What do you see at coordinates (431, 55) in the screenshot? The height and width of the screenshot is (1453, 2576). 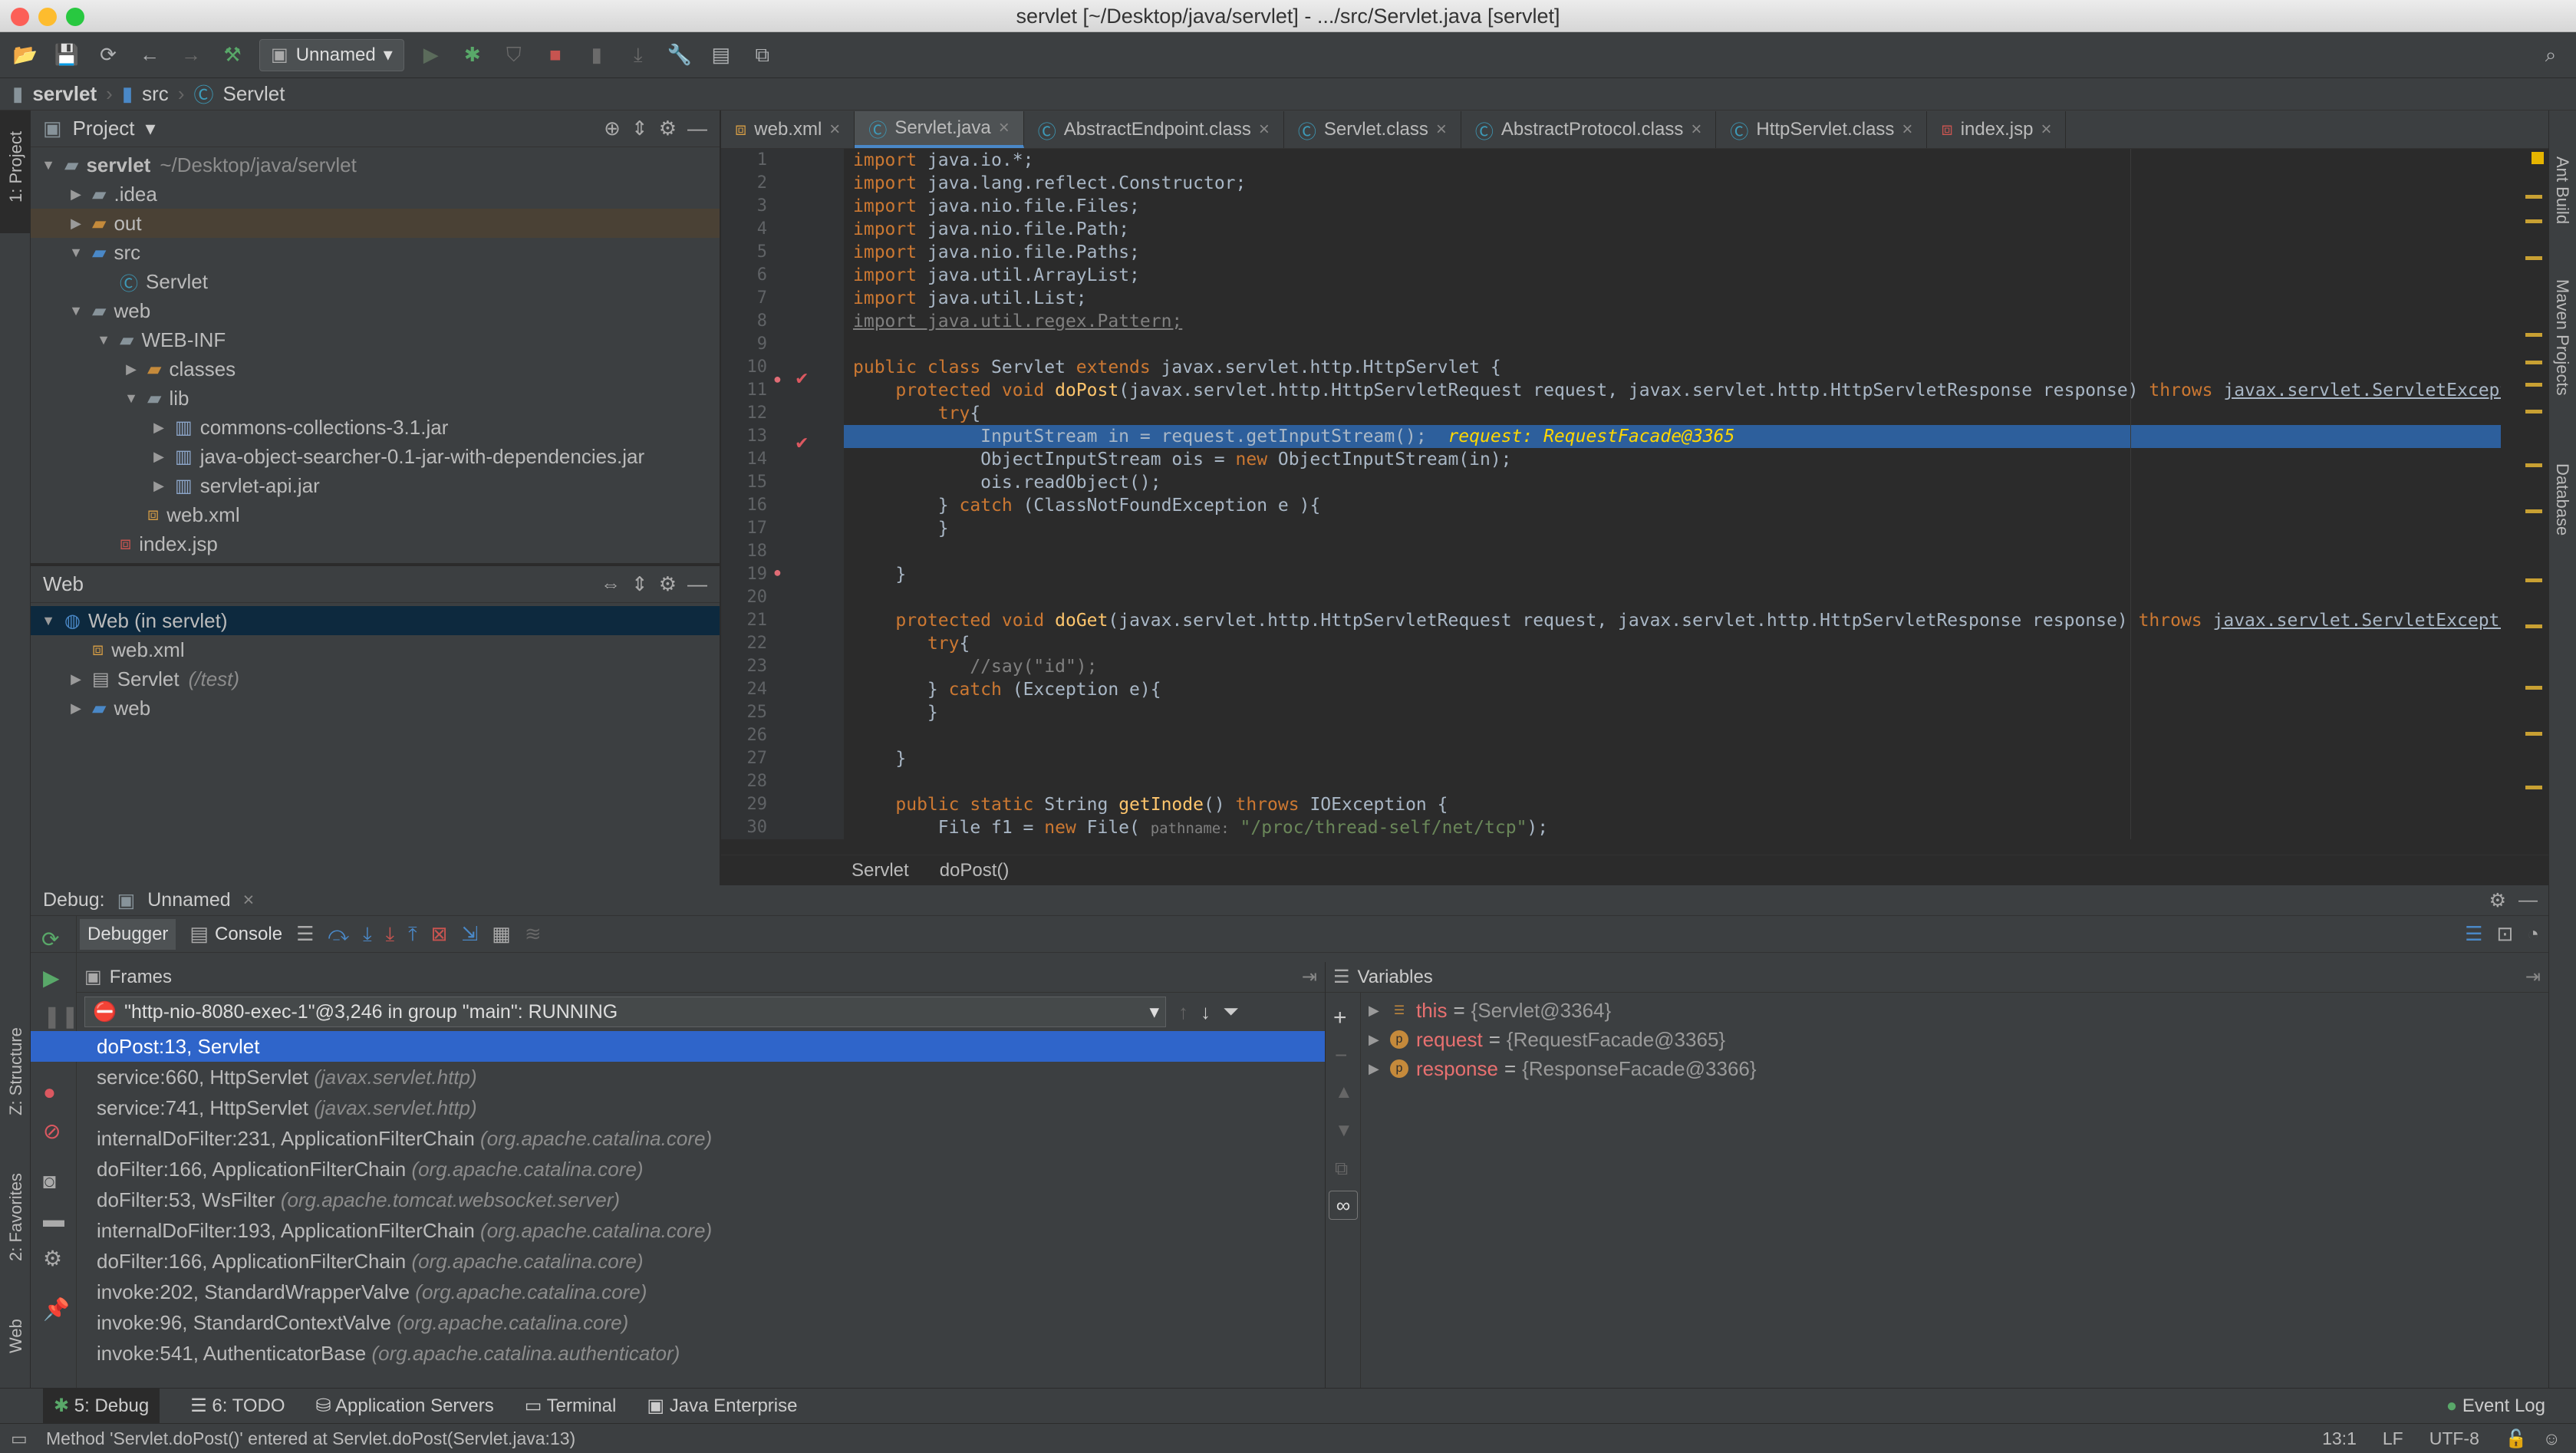 I see `run-icon: ▶` at bounding box center [431, 55].